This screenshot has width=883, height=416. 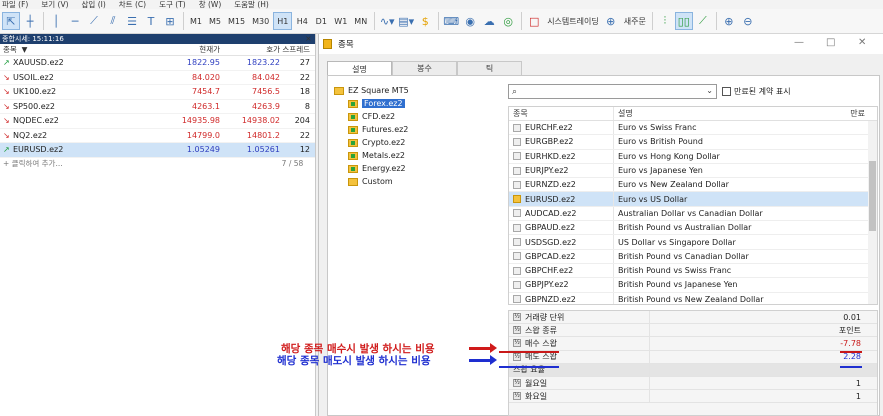 I want to click on new-order-icon: ⊕, so click(x=611, y=21).